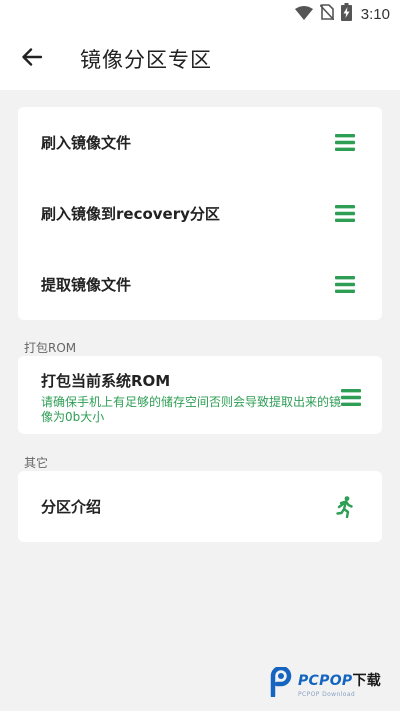 The width and height of the screenshot is (400, 711). Describe the element at coordinates (86, 143) in the screenshot. I see `flash-image-label: 刷入镜像文件` at that location.